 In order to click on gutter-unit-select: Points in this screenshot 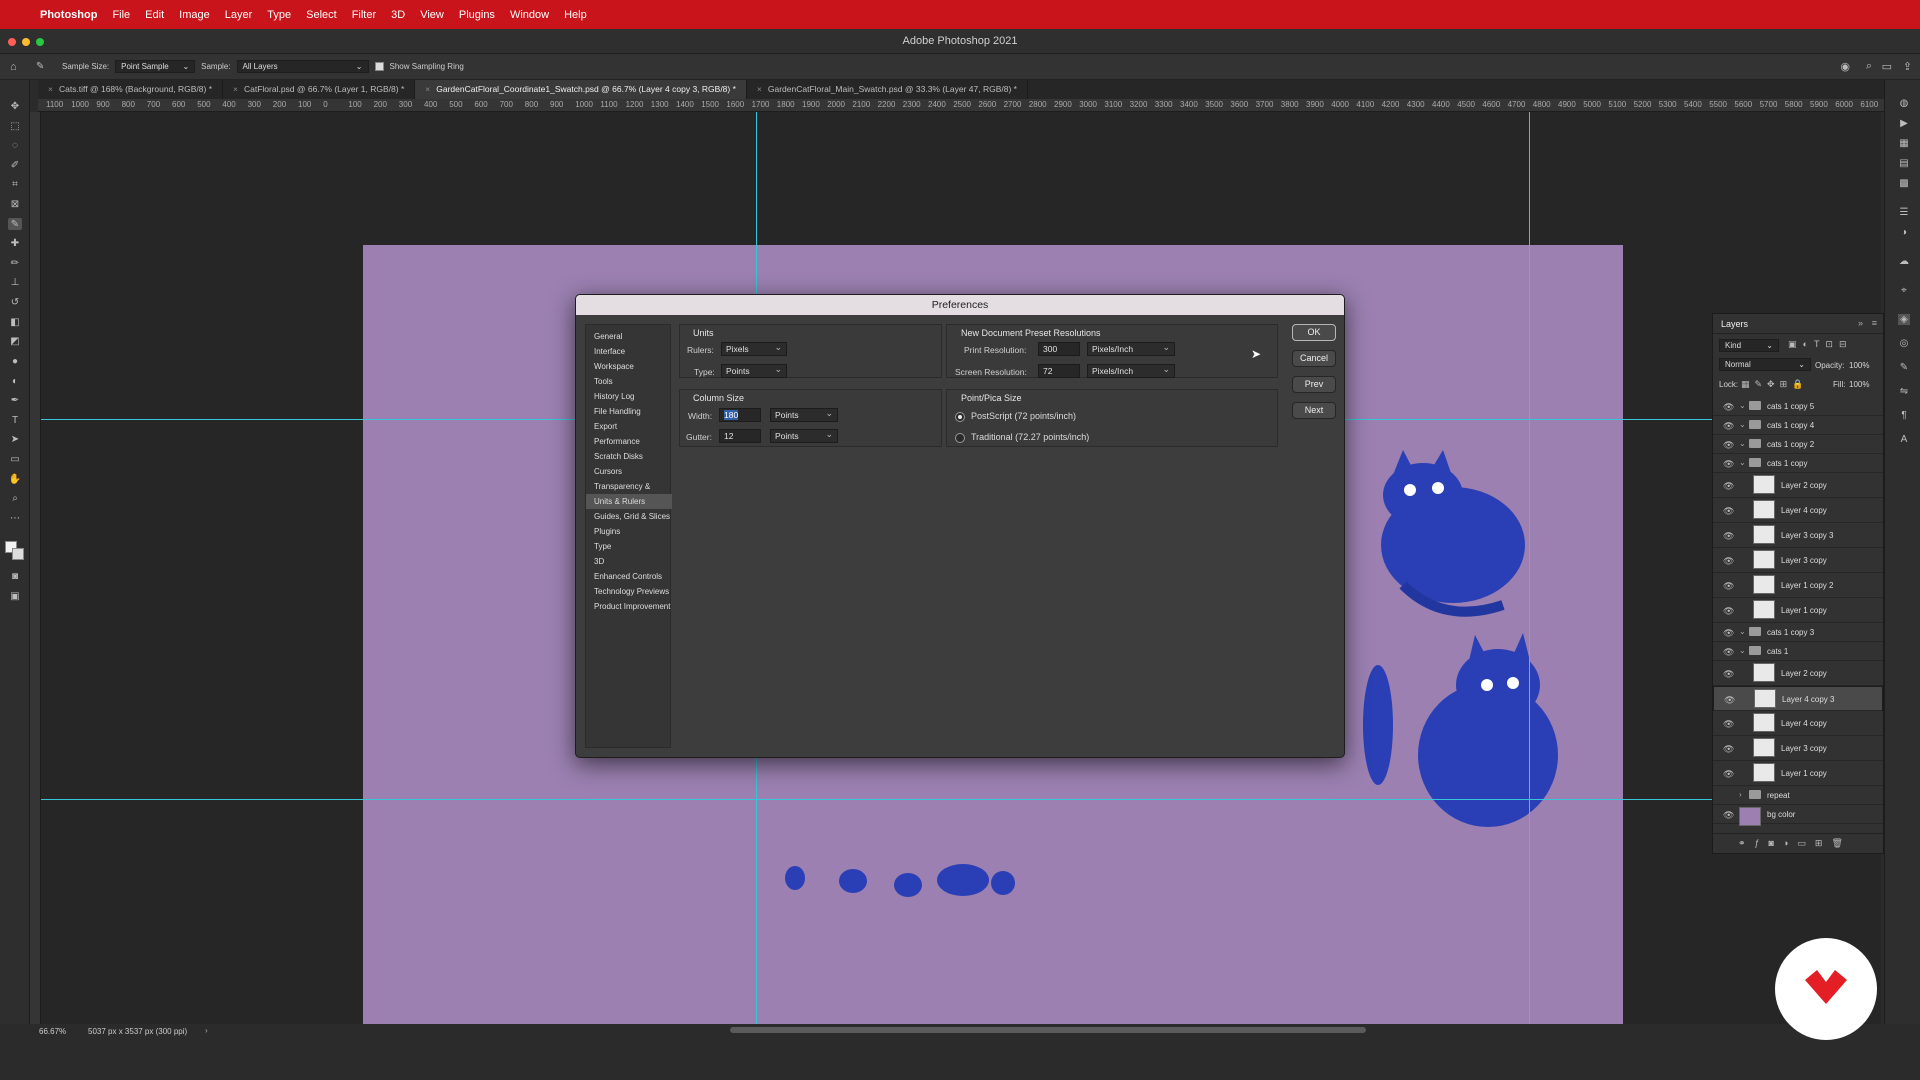, I will do `click(804, 436)`.